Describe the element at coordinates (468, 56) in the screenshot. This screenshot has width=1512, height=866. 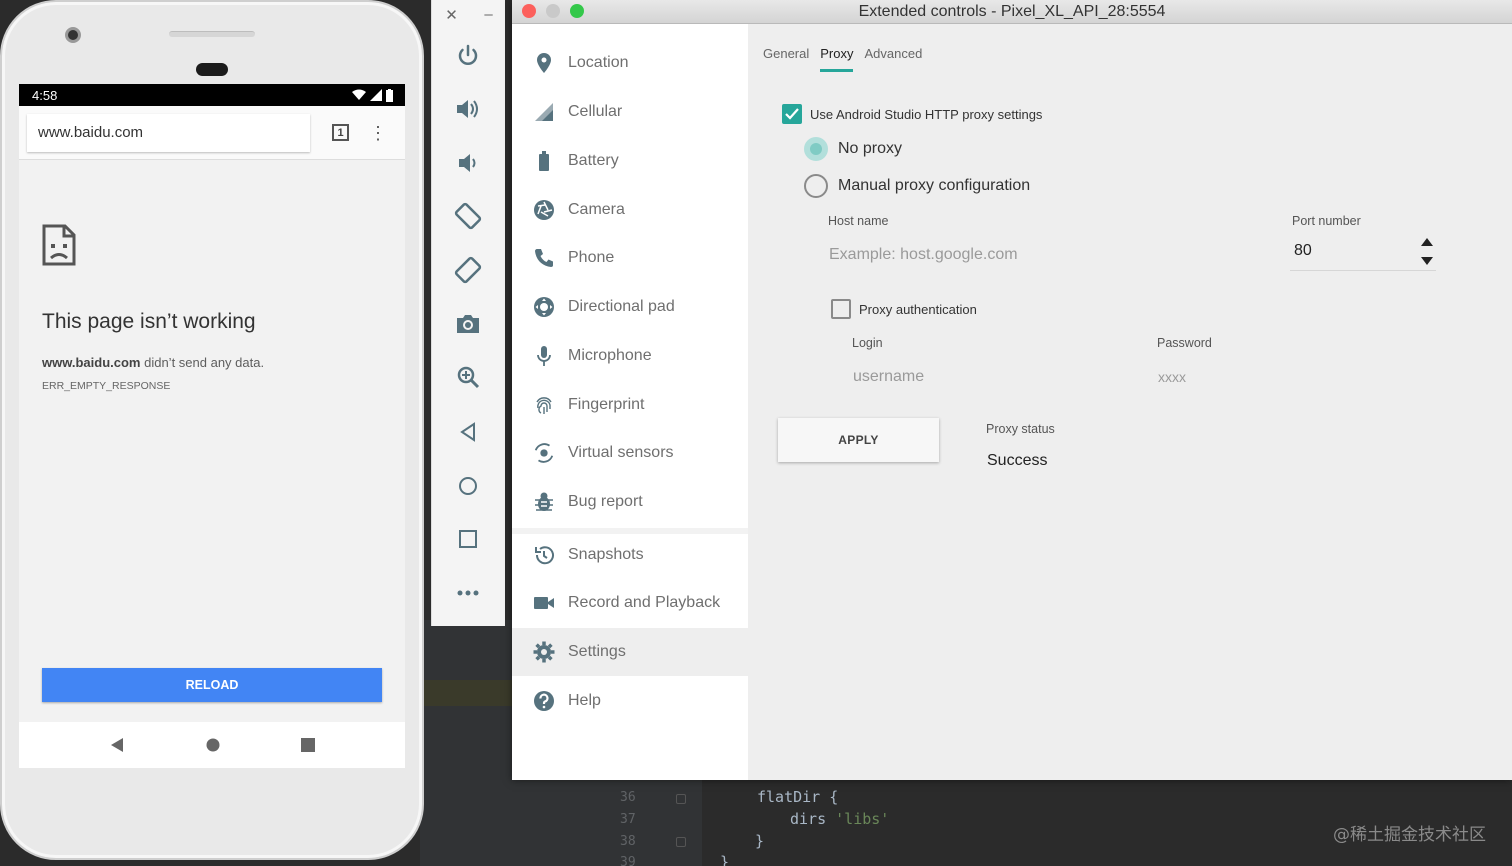
I see `power-icon` at that location.